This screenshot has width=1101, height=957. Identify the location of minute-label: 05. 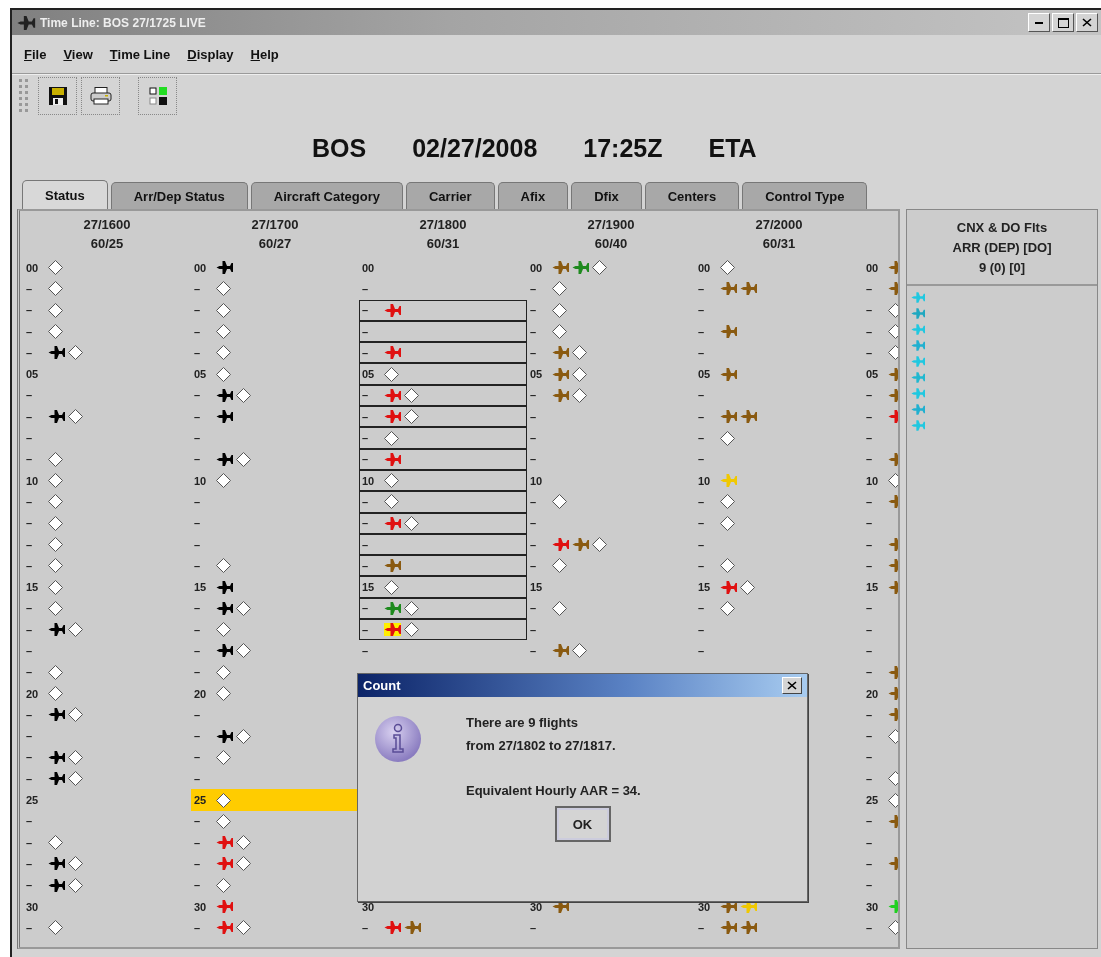
(201, 374).